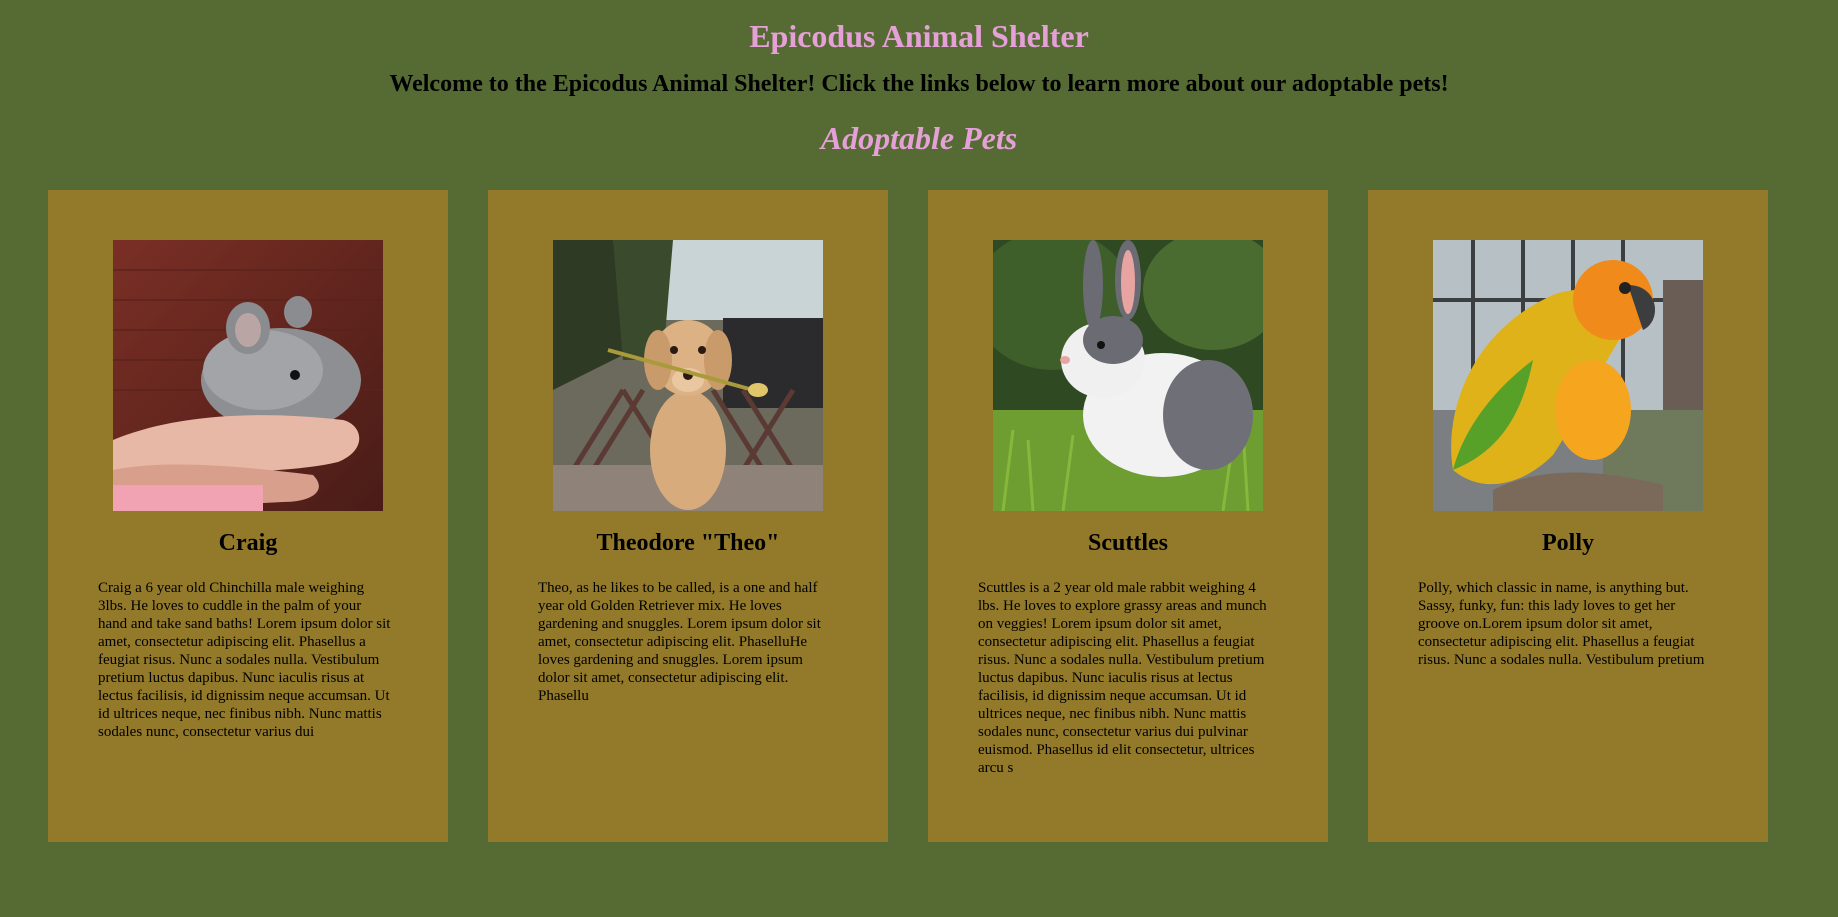  Describe the element at coordinates (1568, 375) in the screenshot. I see `parrot-photo` at that location.